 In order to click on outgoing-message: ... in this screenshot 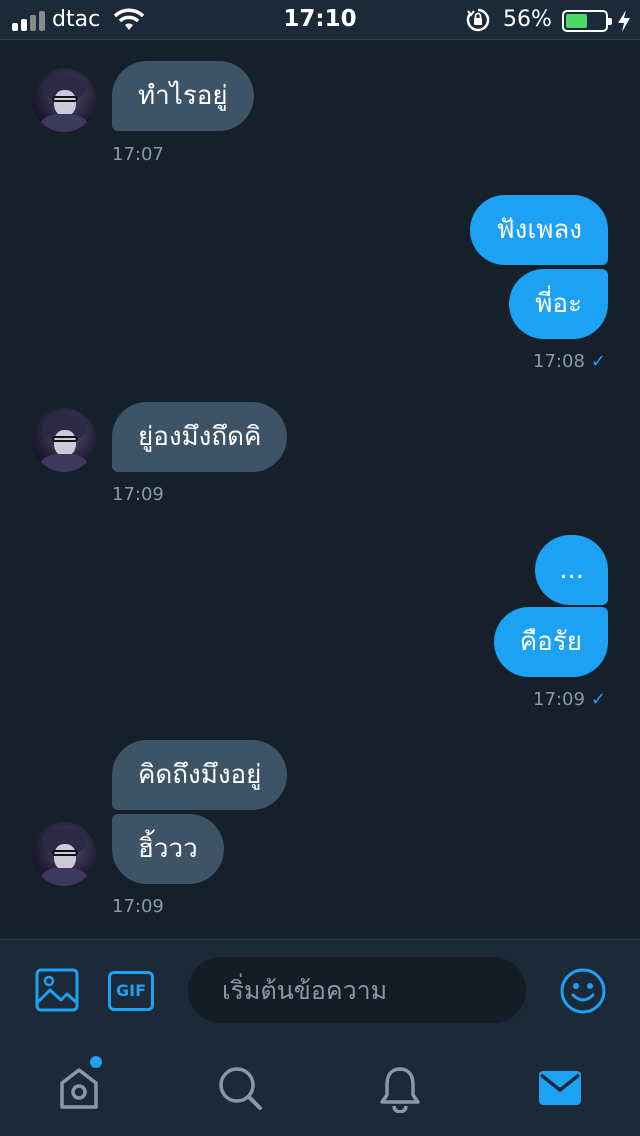, I will do `click(571, 570)`.